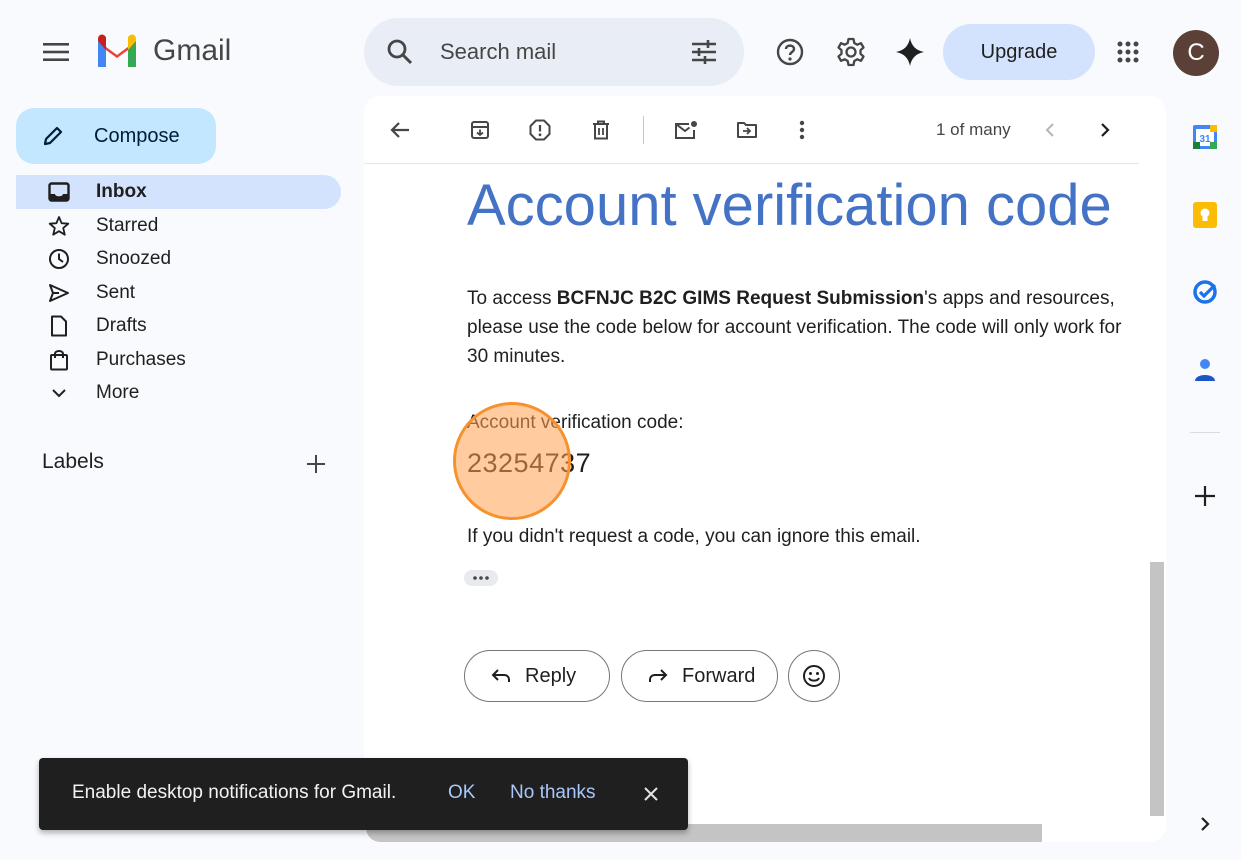 The width and height of the screenshot is (1241, 860). I want to click on account-avatar: C, so click(1196, 53).